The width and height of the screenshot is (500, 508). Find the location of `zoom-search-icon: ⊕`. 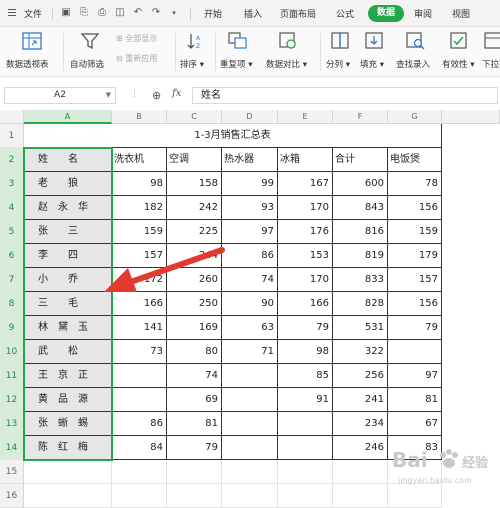

zoom-search-icon: ⊕ is located at coordinates (156, 95).